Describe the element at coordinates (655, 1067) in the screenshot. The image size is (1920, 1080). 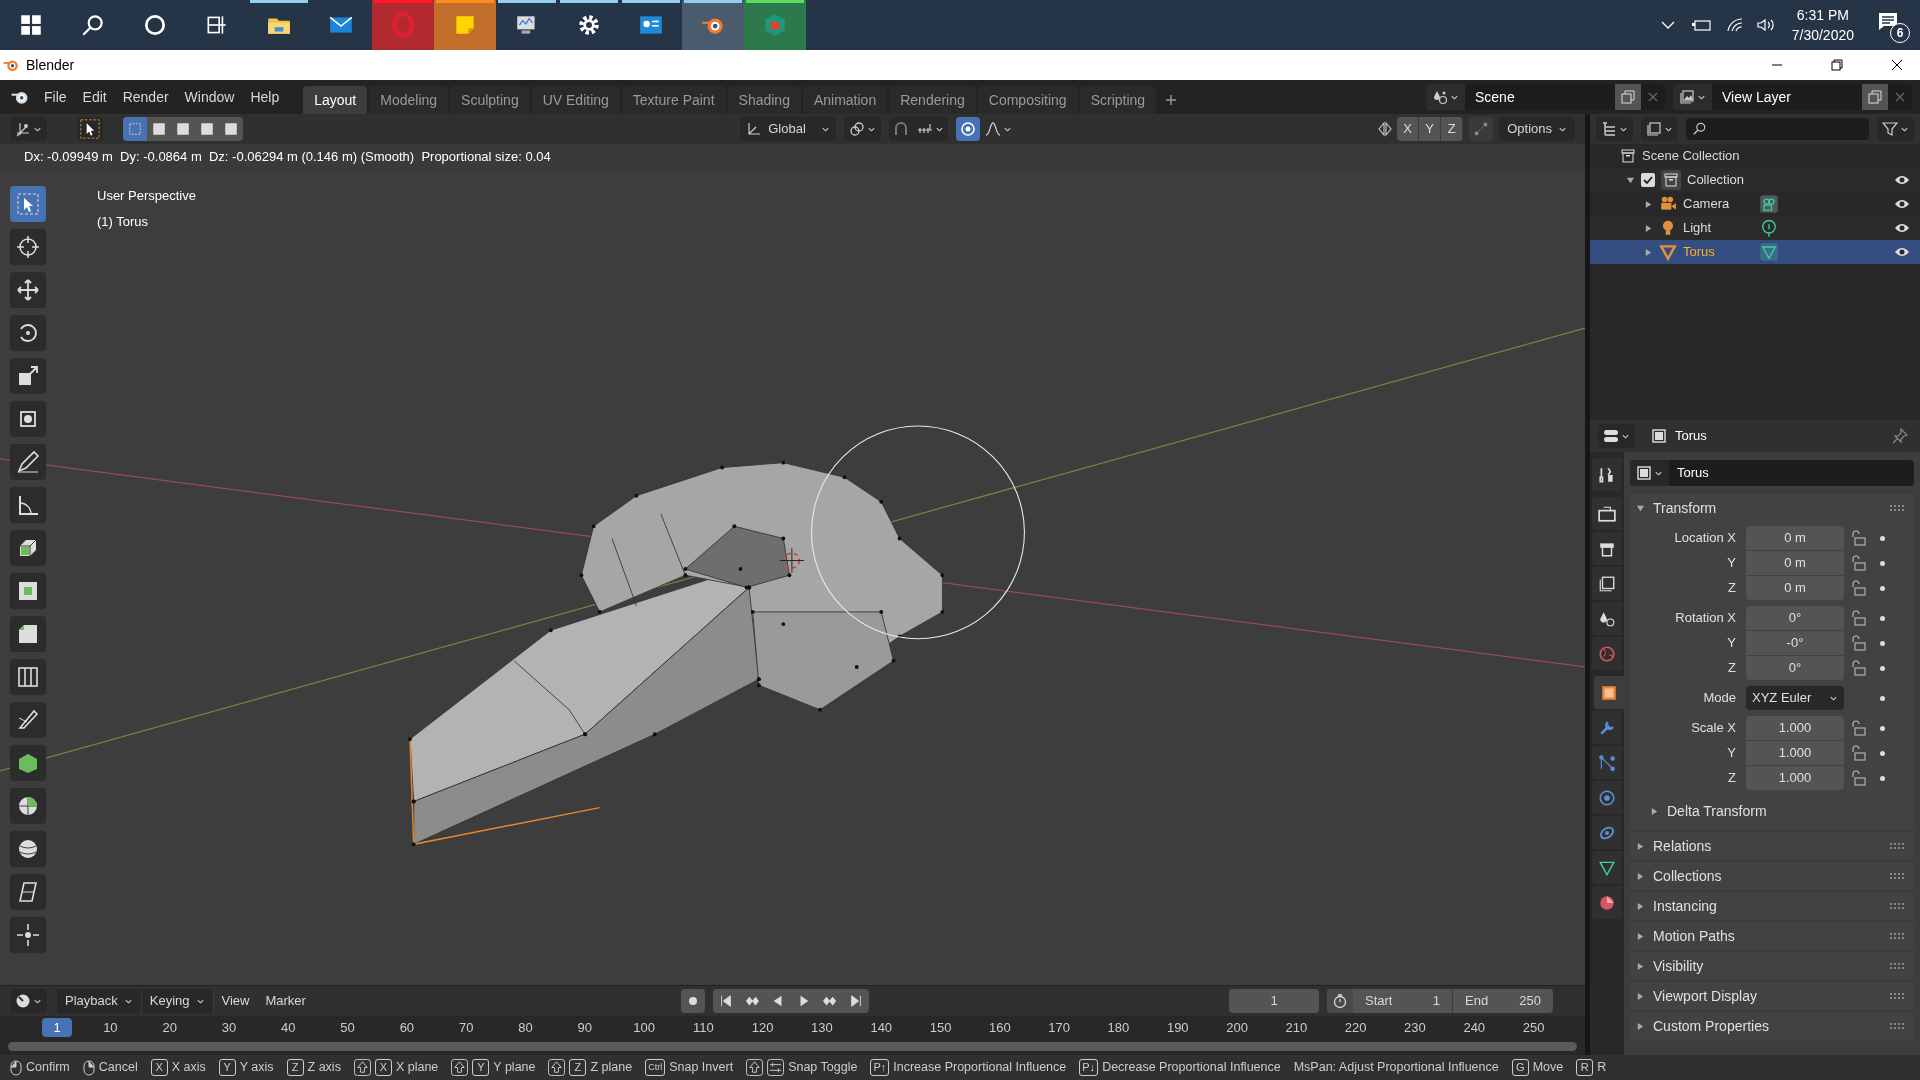
I see `key-hint: Ctrl` at that location.